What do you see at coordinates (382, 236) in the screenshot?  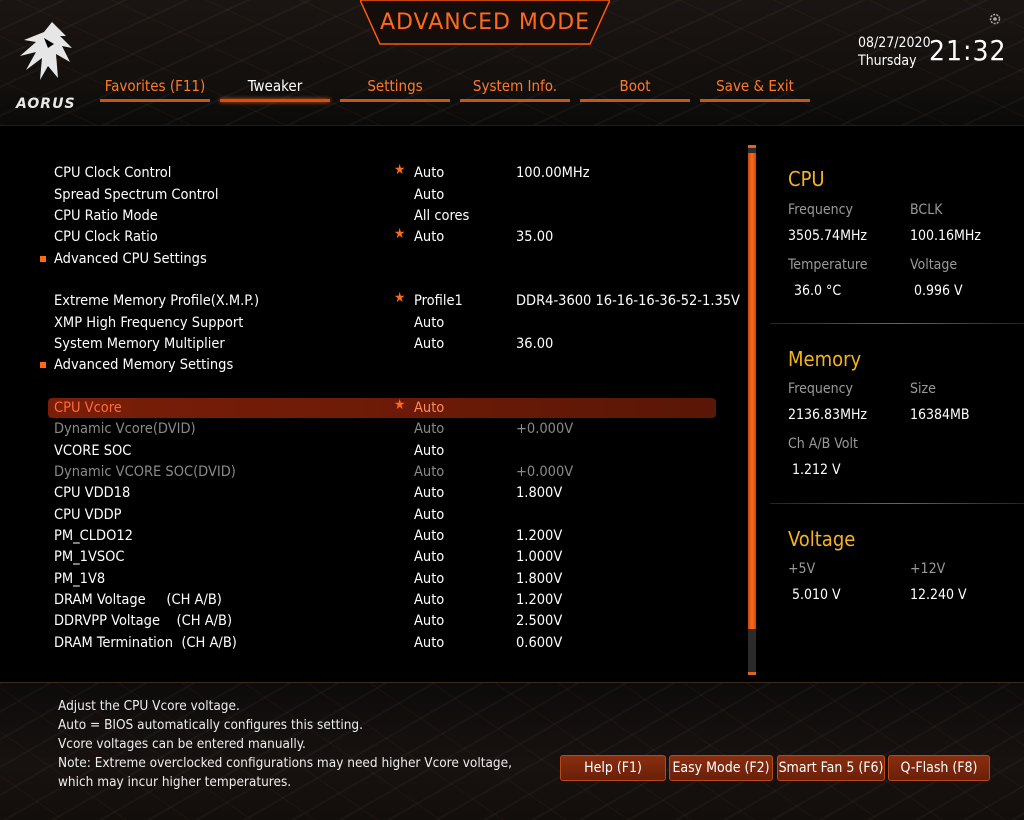 I see `setting-cpu-clock-ratio: CPU Clock Ratio ★ Auto 35.00` at bounding box center [382, 236].